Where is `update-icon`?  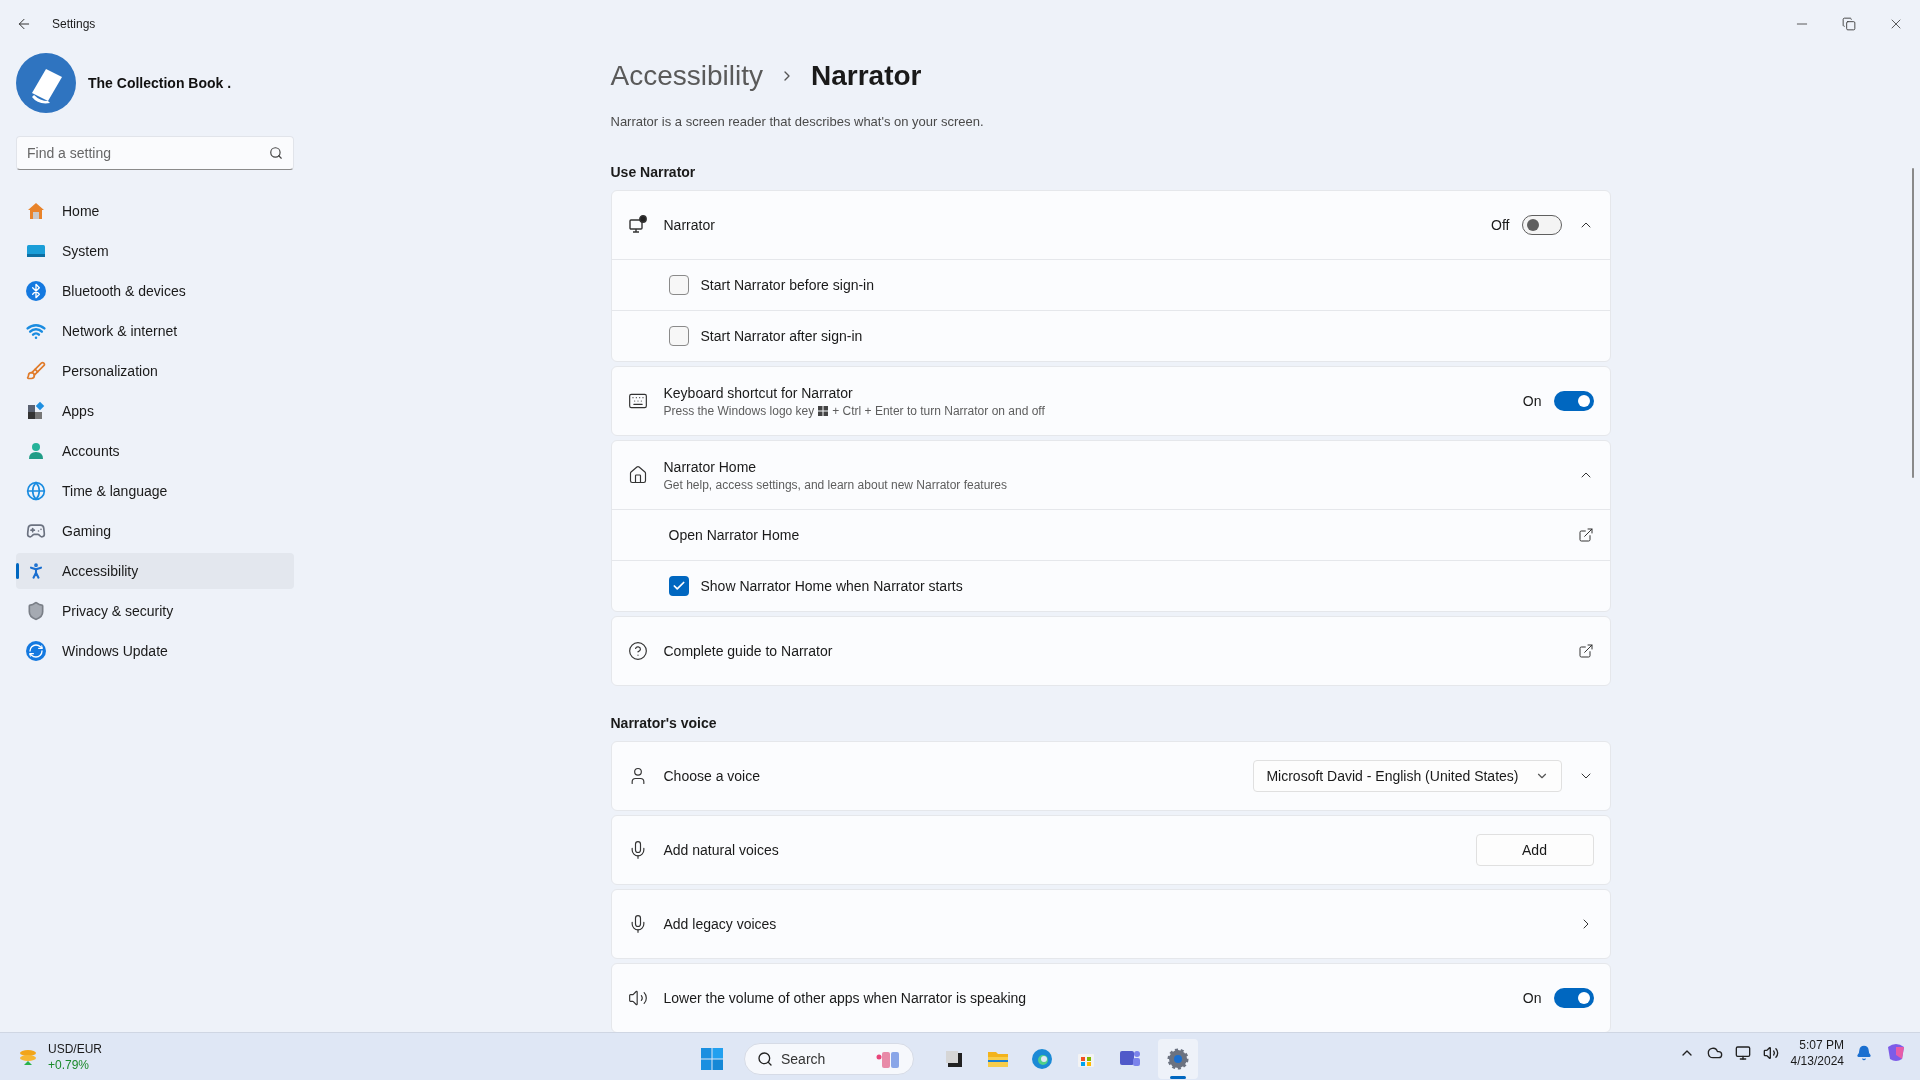
update-icon is located at coordinates (36, 651).